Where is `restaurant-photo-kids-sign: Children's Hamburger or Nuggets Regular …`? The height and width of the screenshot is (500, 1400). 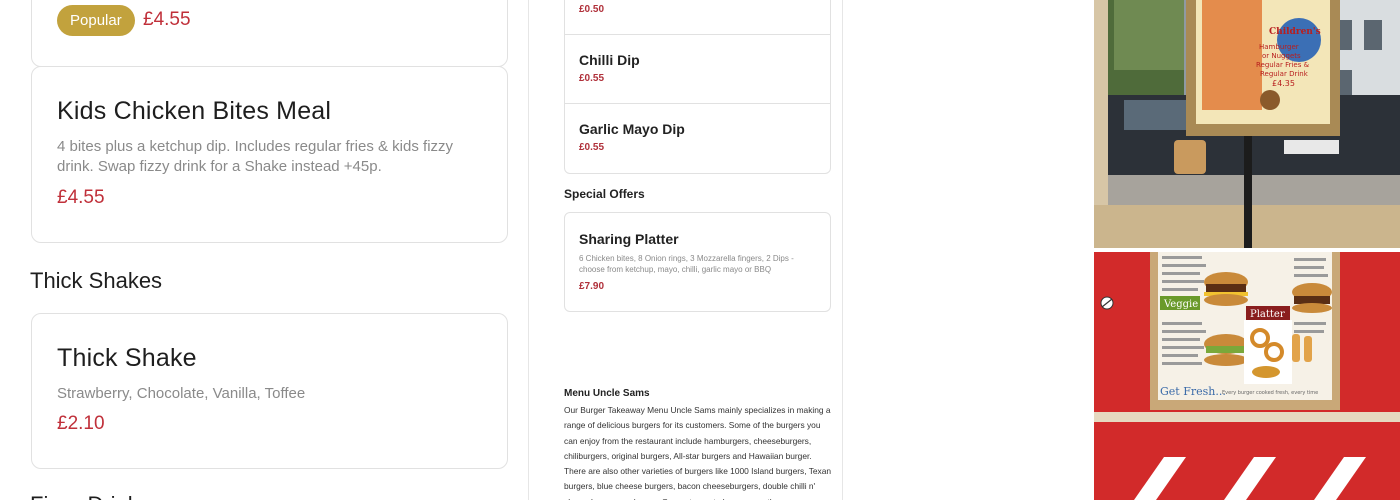
restaurant-photo-kids-sign: Children's Hamburger or Nuggets Regular … is located at coordinates (1247, 124).